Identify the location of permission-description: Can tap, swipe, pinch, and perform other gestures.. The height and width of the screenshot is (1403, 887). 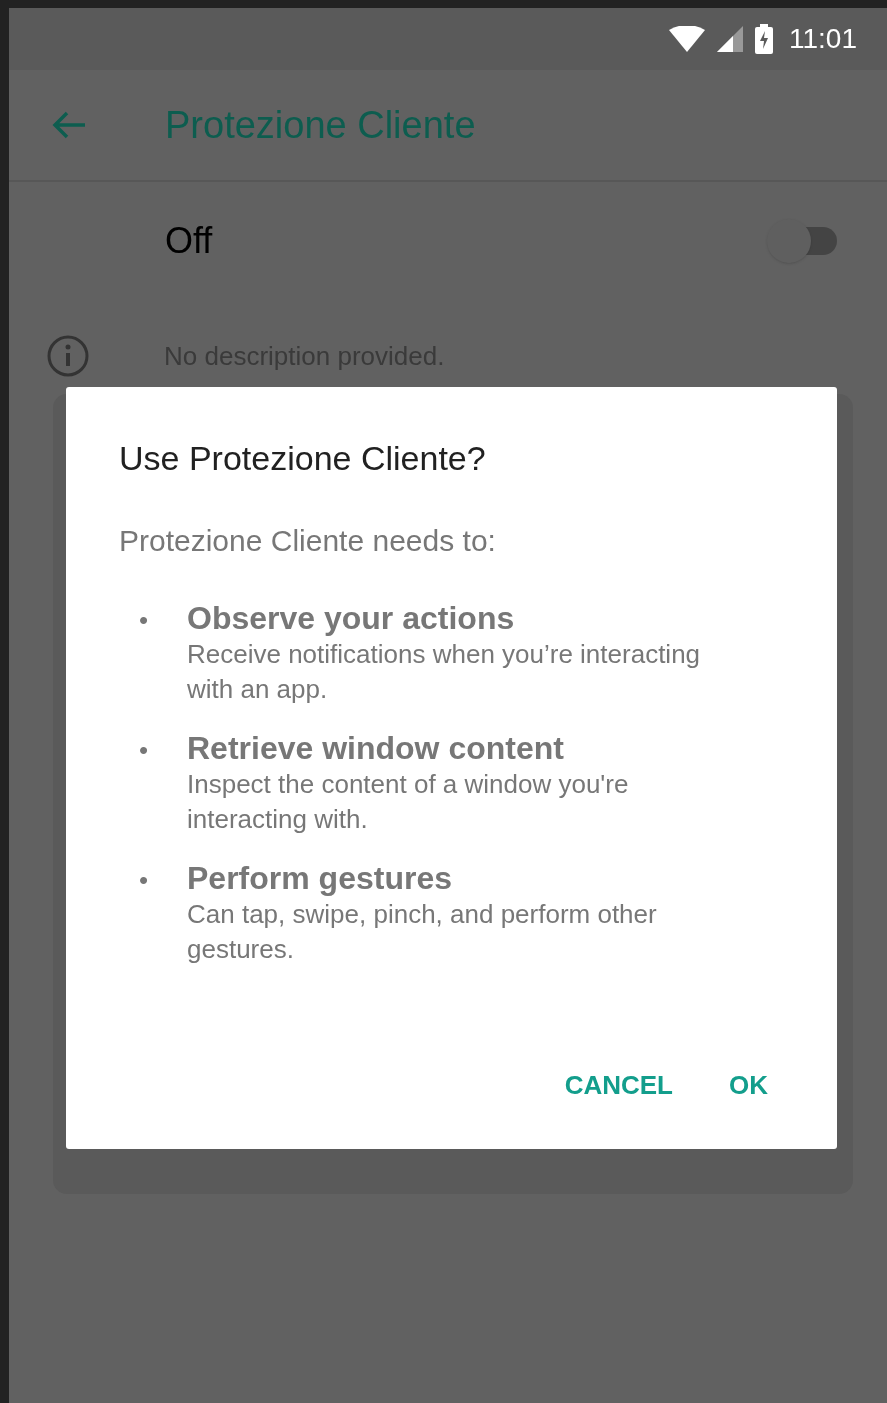
(422, 932).